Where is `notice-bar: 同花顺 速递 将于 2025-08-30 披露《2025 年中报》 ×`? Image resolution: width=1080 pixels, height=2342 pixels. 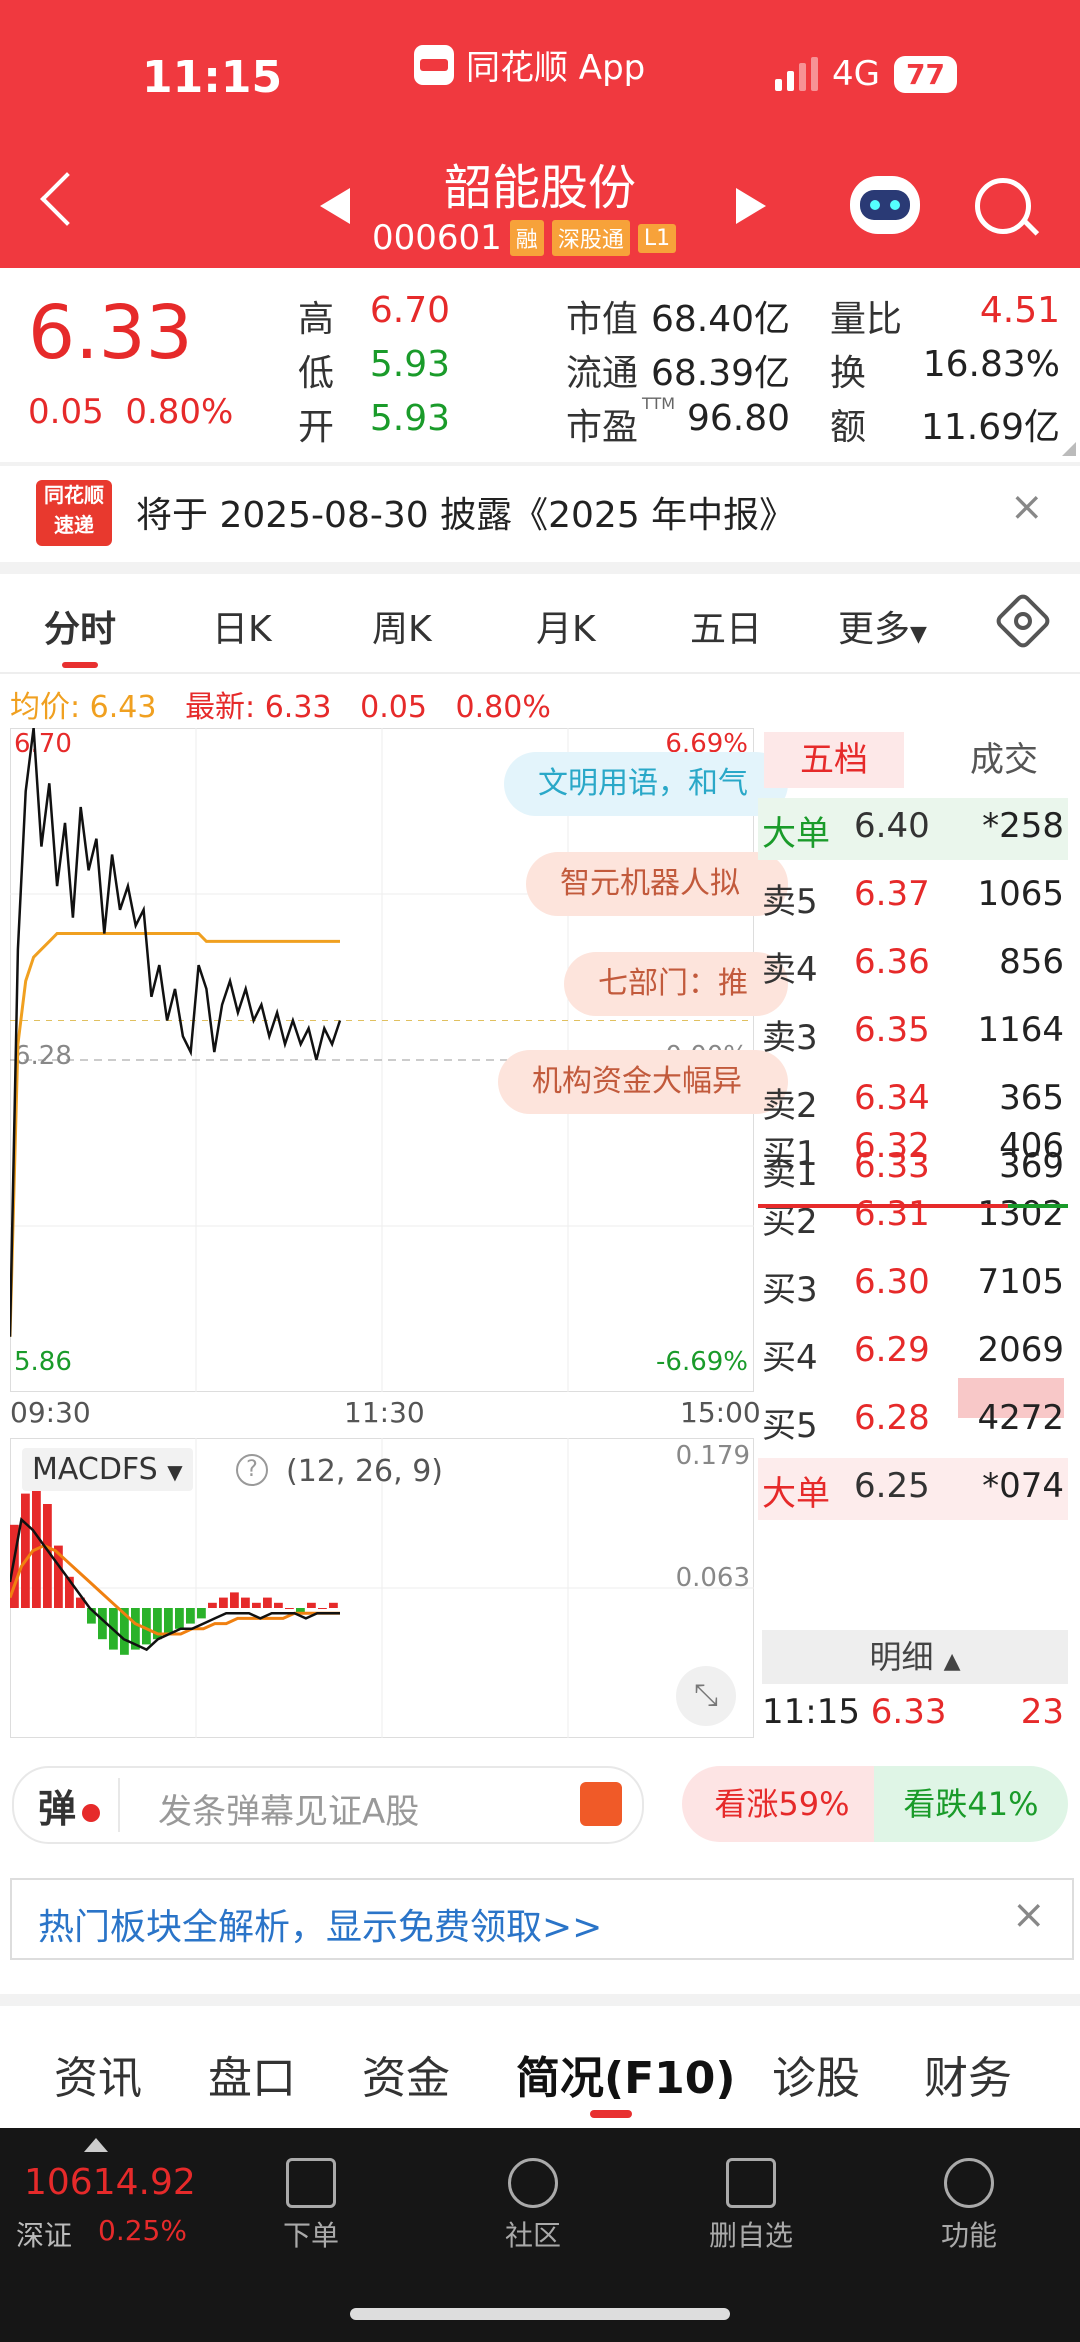
notice-bar: 同花顺 速递 将于 2025-08-30 披露《2025 年中报》 × is located at coordinates (540, 512).